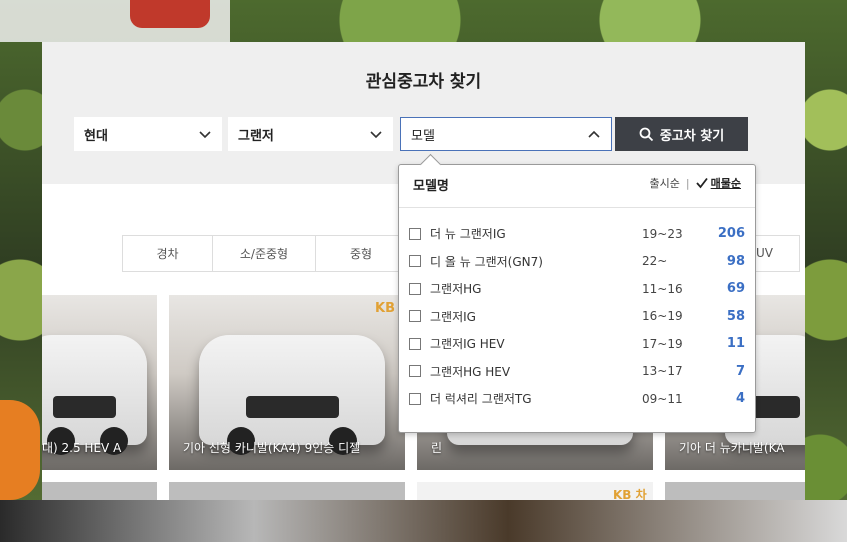 The width and height of the screenshot is (847, 542). I want to click on search-button-label: 중고차 찾기, so click(692, 136).